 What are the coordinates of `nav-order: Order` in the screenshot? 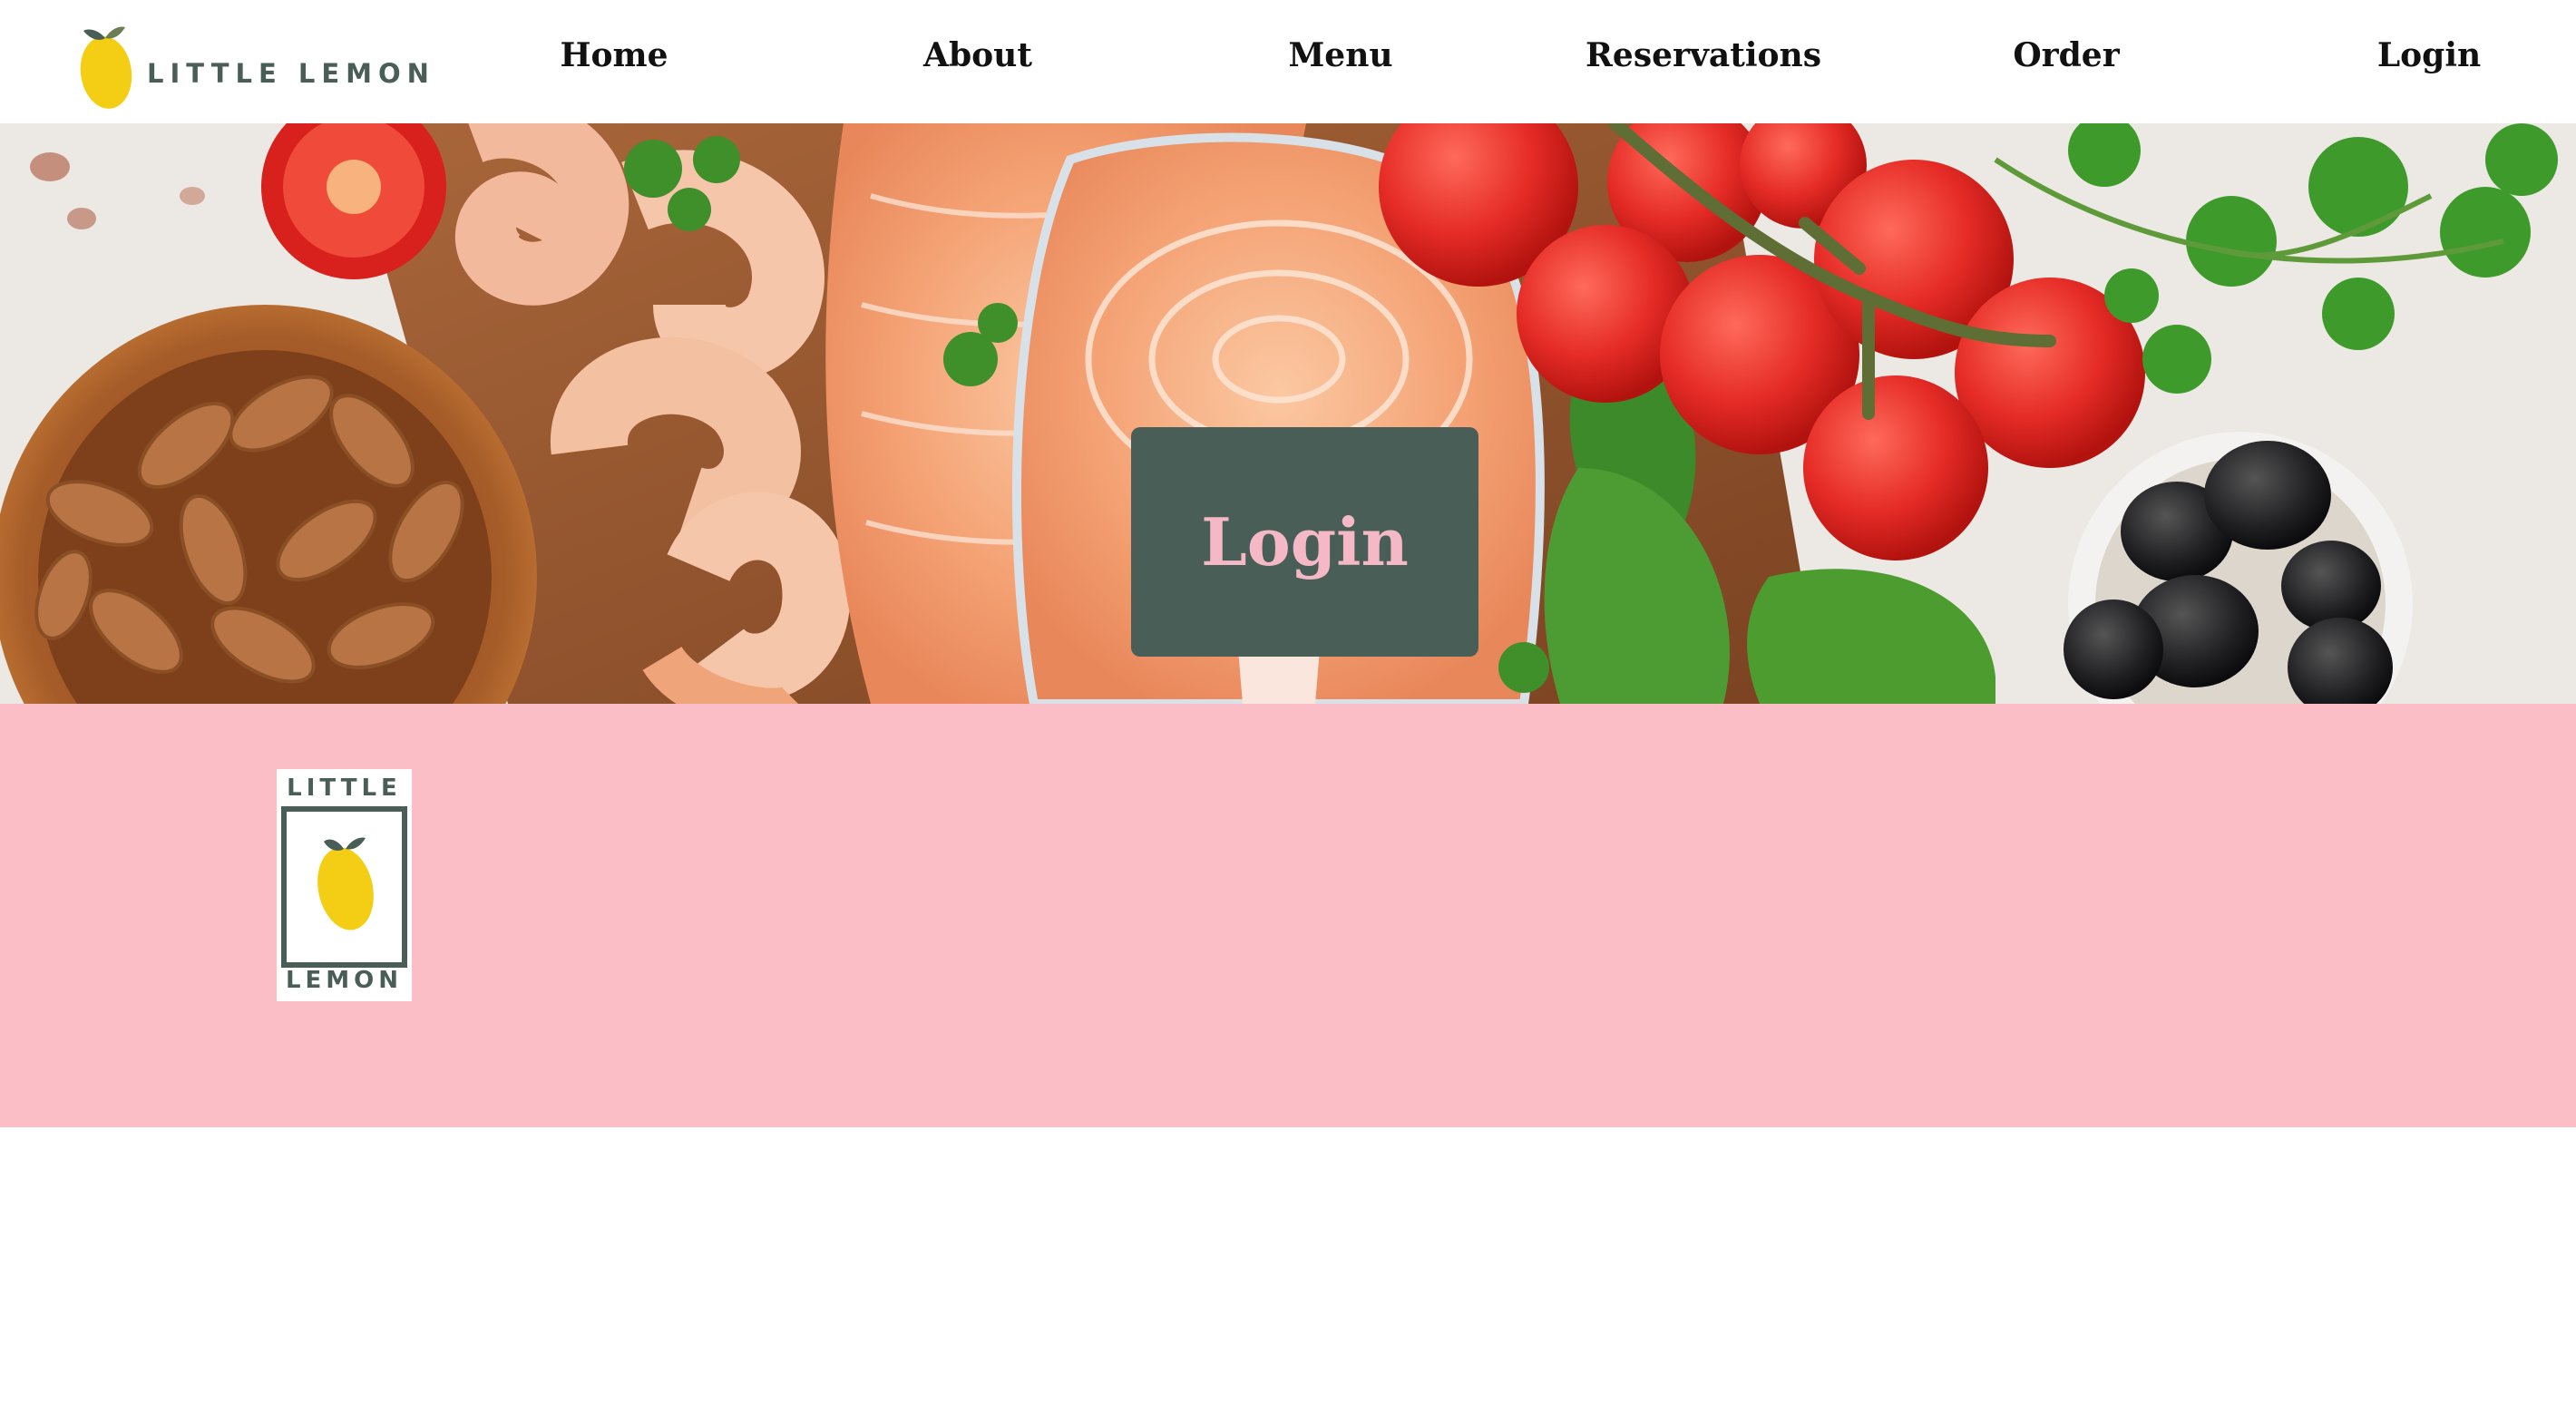 It's located at (2066, 55).